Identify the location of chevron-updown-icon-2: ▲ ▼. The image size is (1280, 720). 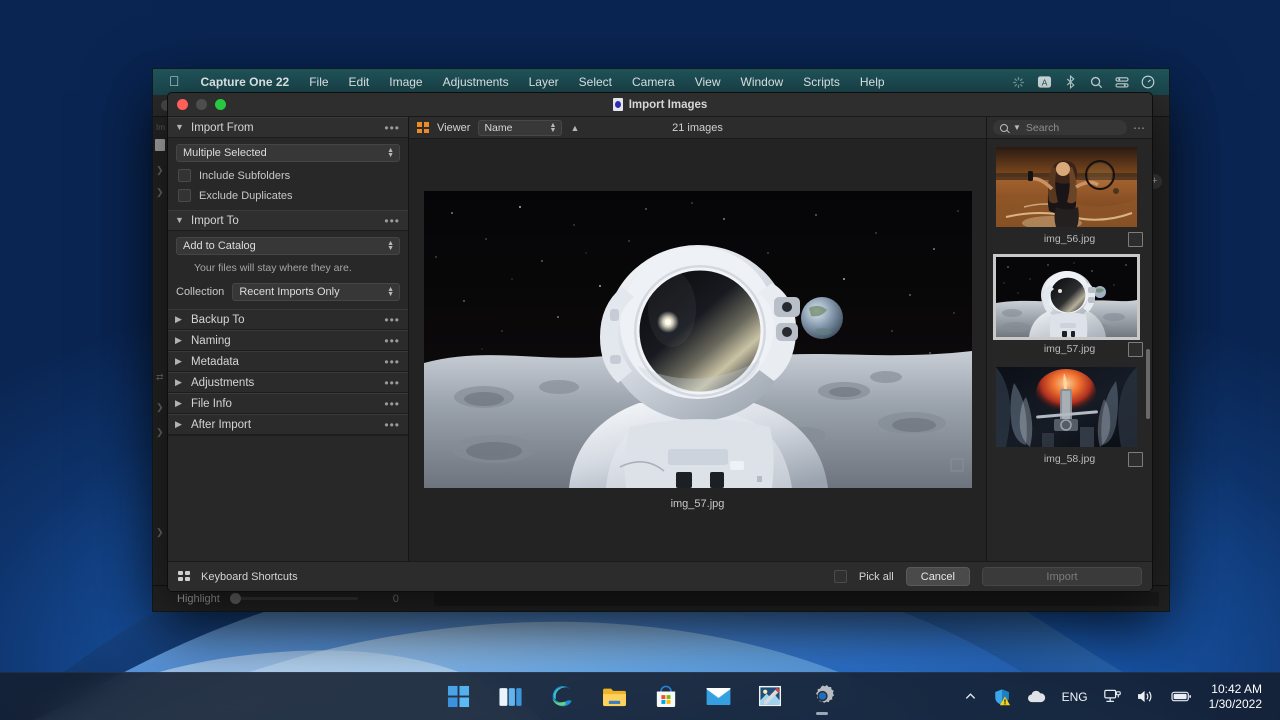
(390, 246).